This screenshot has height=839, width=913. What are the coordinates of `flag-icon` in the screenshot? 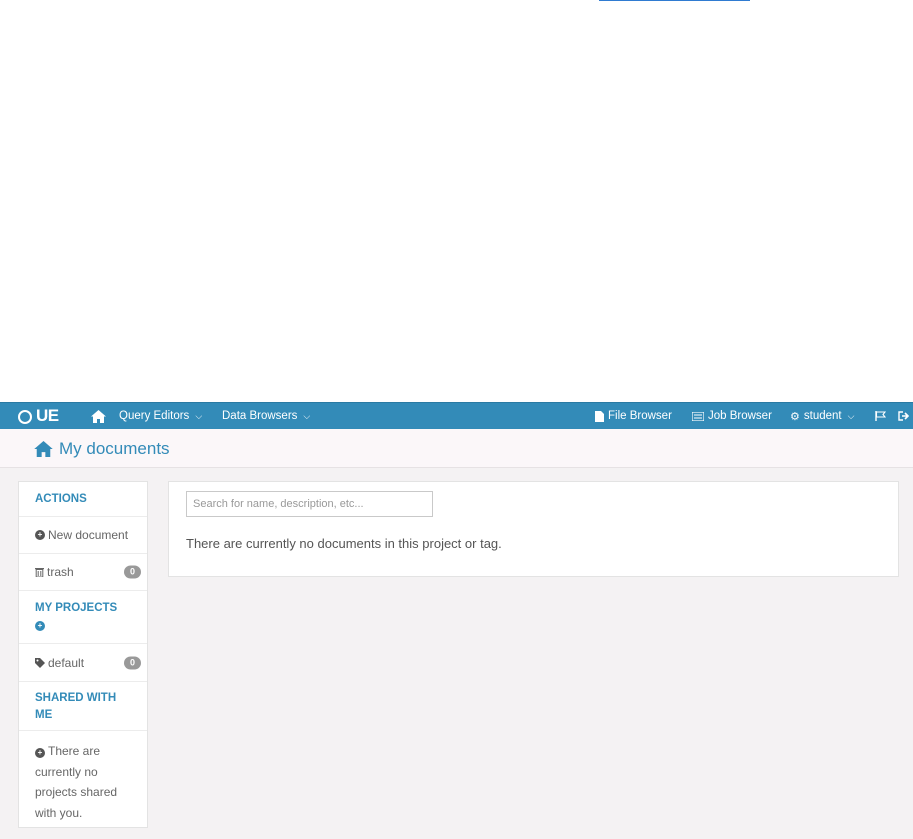 It's located at (880, 416).